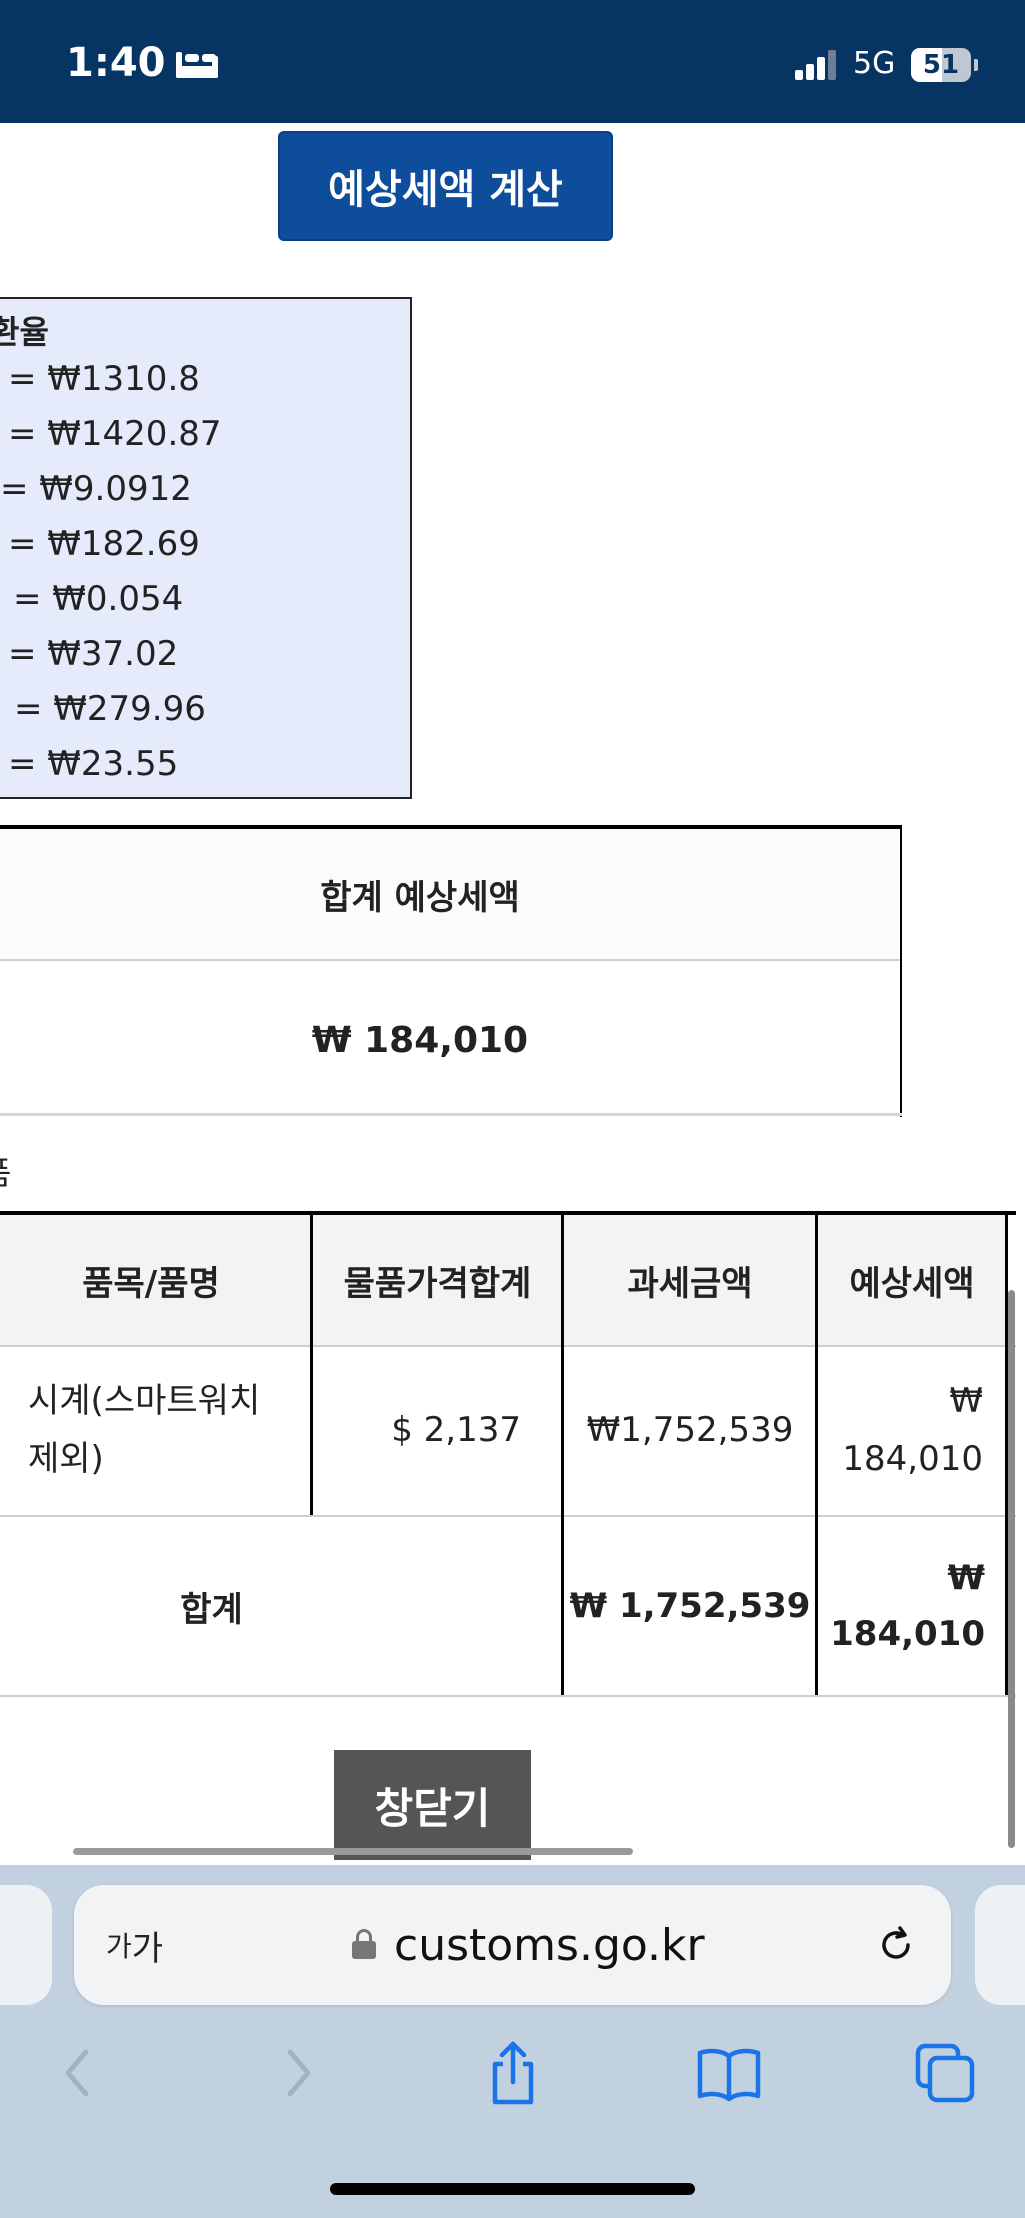 This screenshot has height=2218, width=1025. I want to click on next-tab-preview, so click(1000, 1945).